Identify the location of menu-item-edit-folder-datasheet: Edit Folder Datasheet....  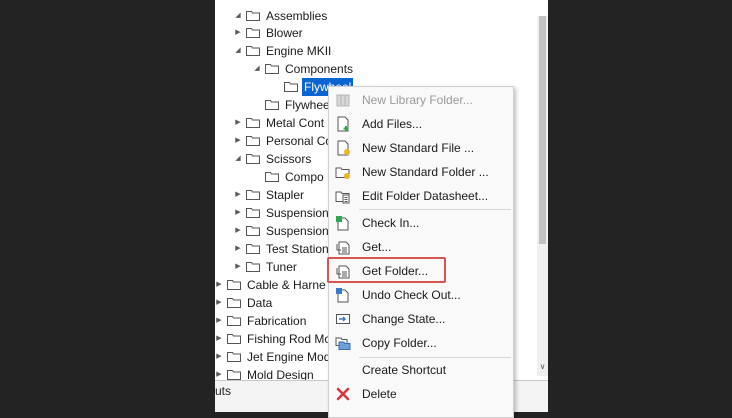
(421, 196).